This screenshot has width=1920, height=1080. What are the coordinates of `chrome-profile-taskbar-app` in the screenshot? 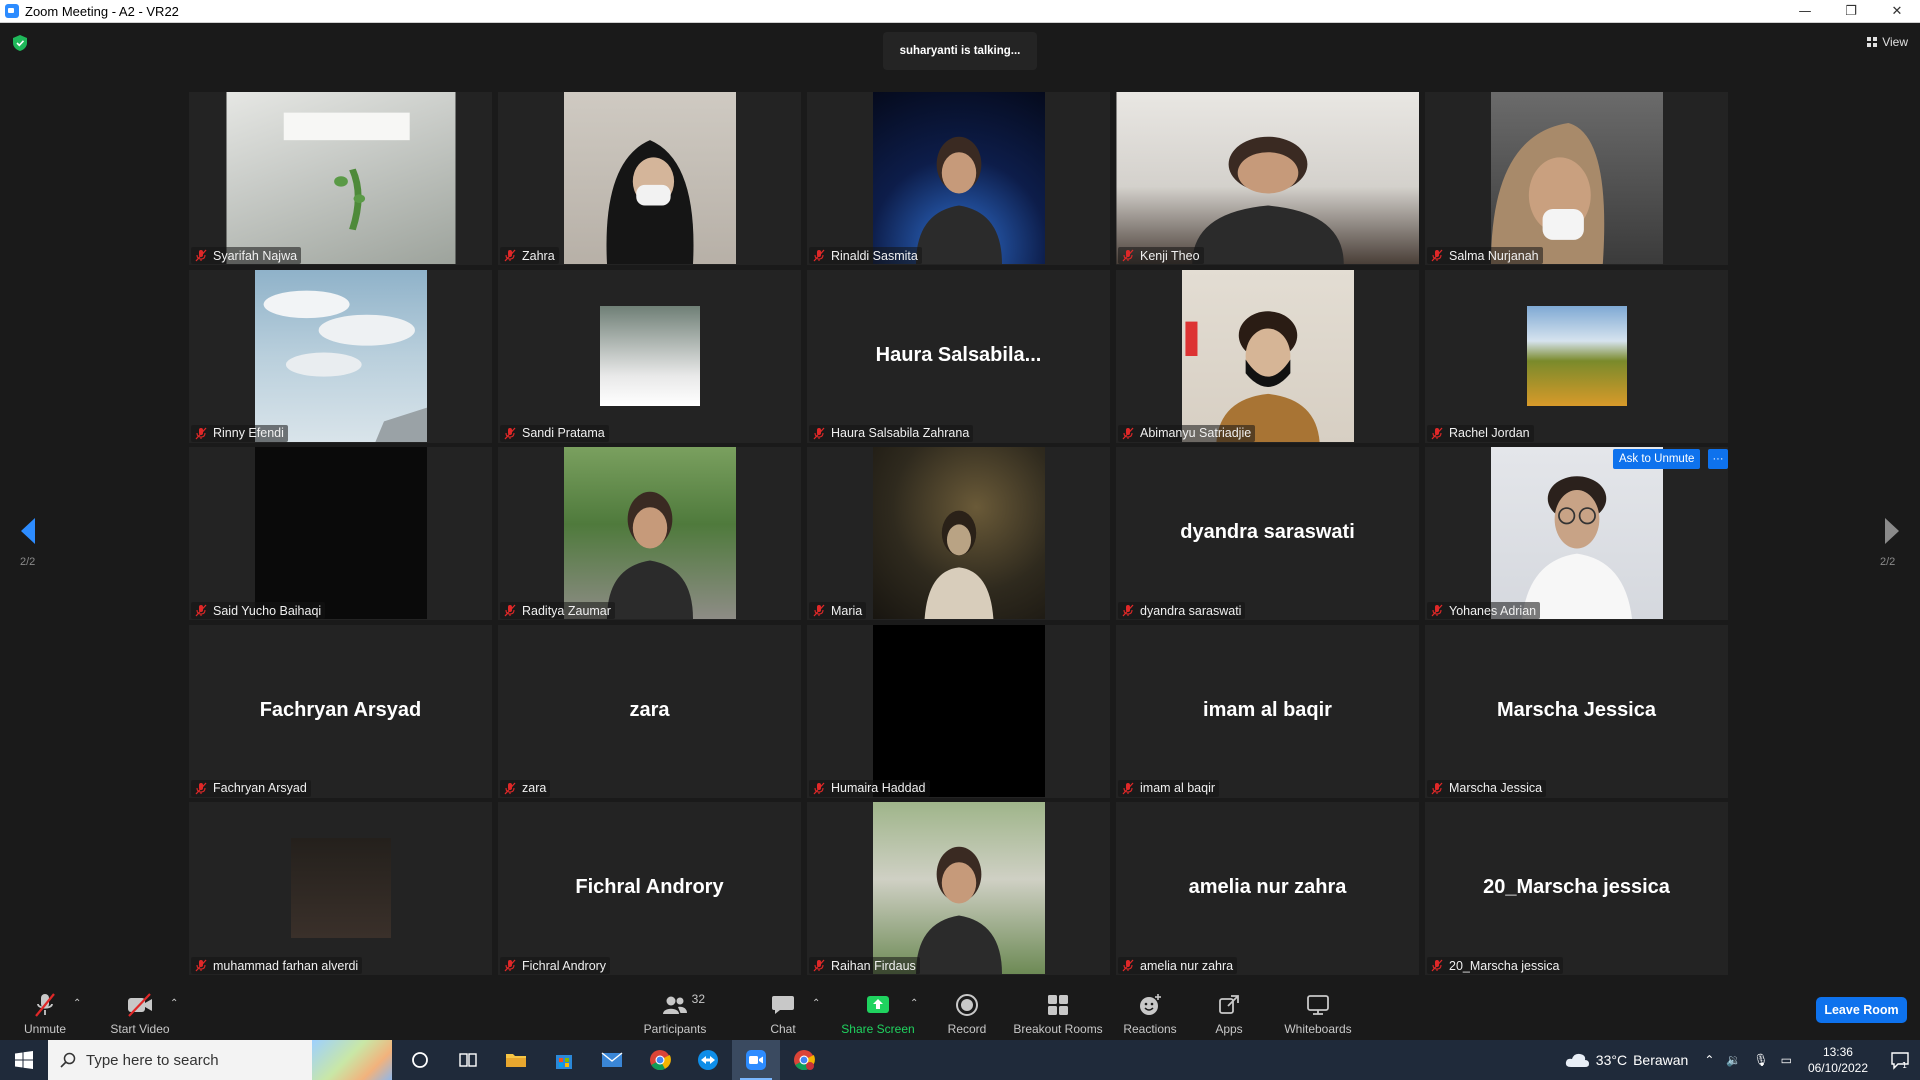 It's located at (804, 1060).